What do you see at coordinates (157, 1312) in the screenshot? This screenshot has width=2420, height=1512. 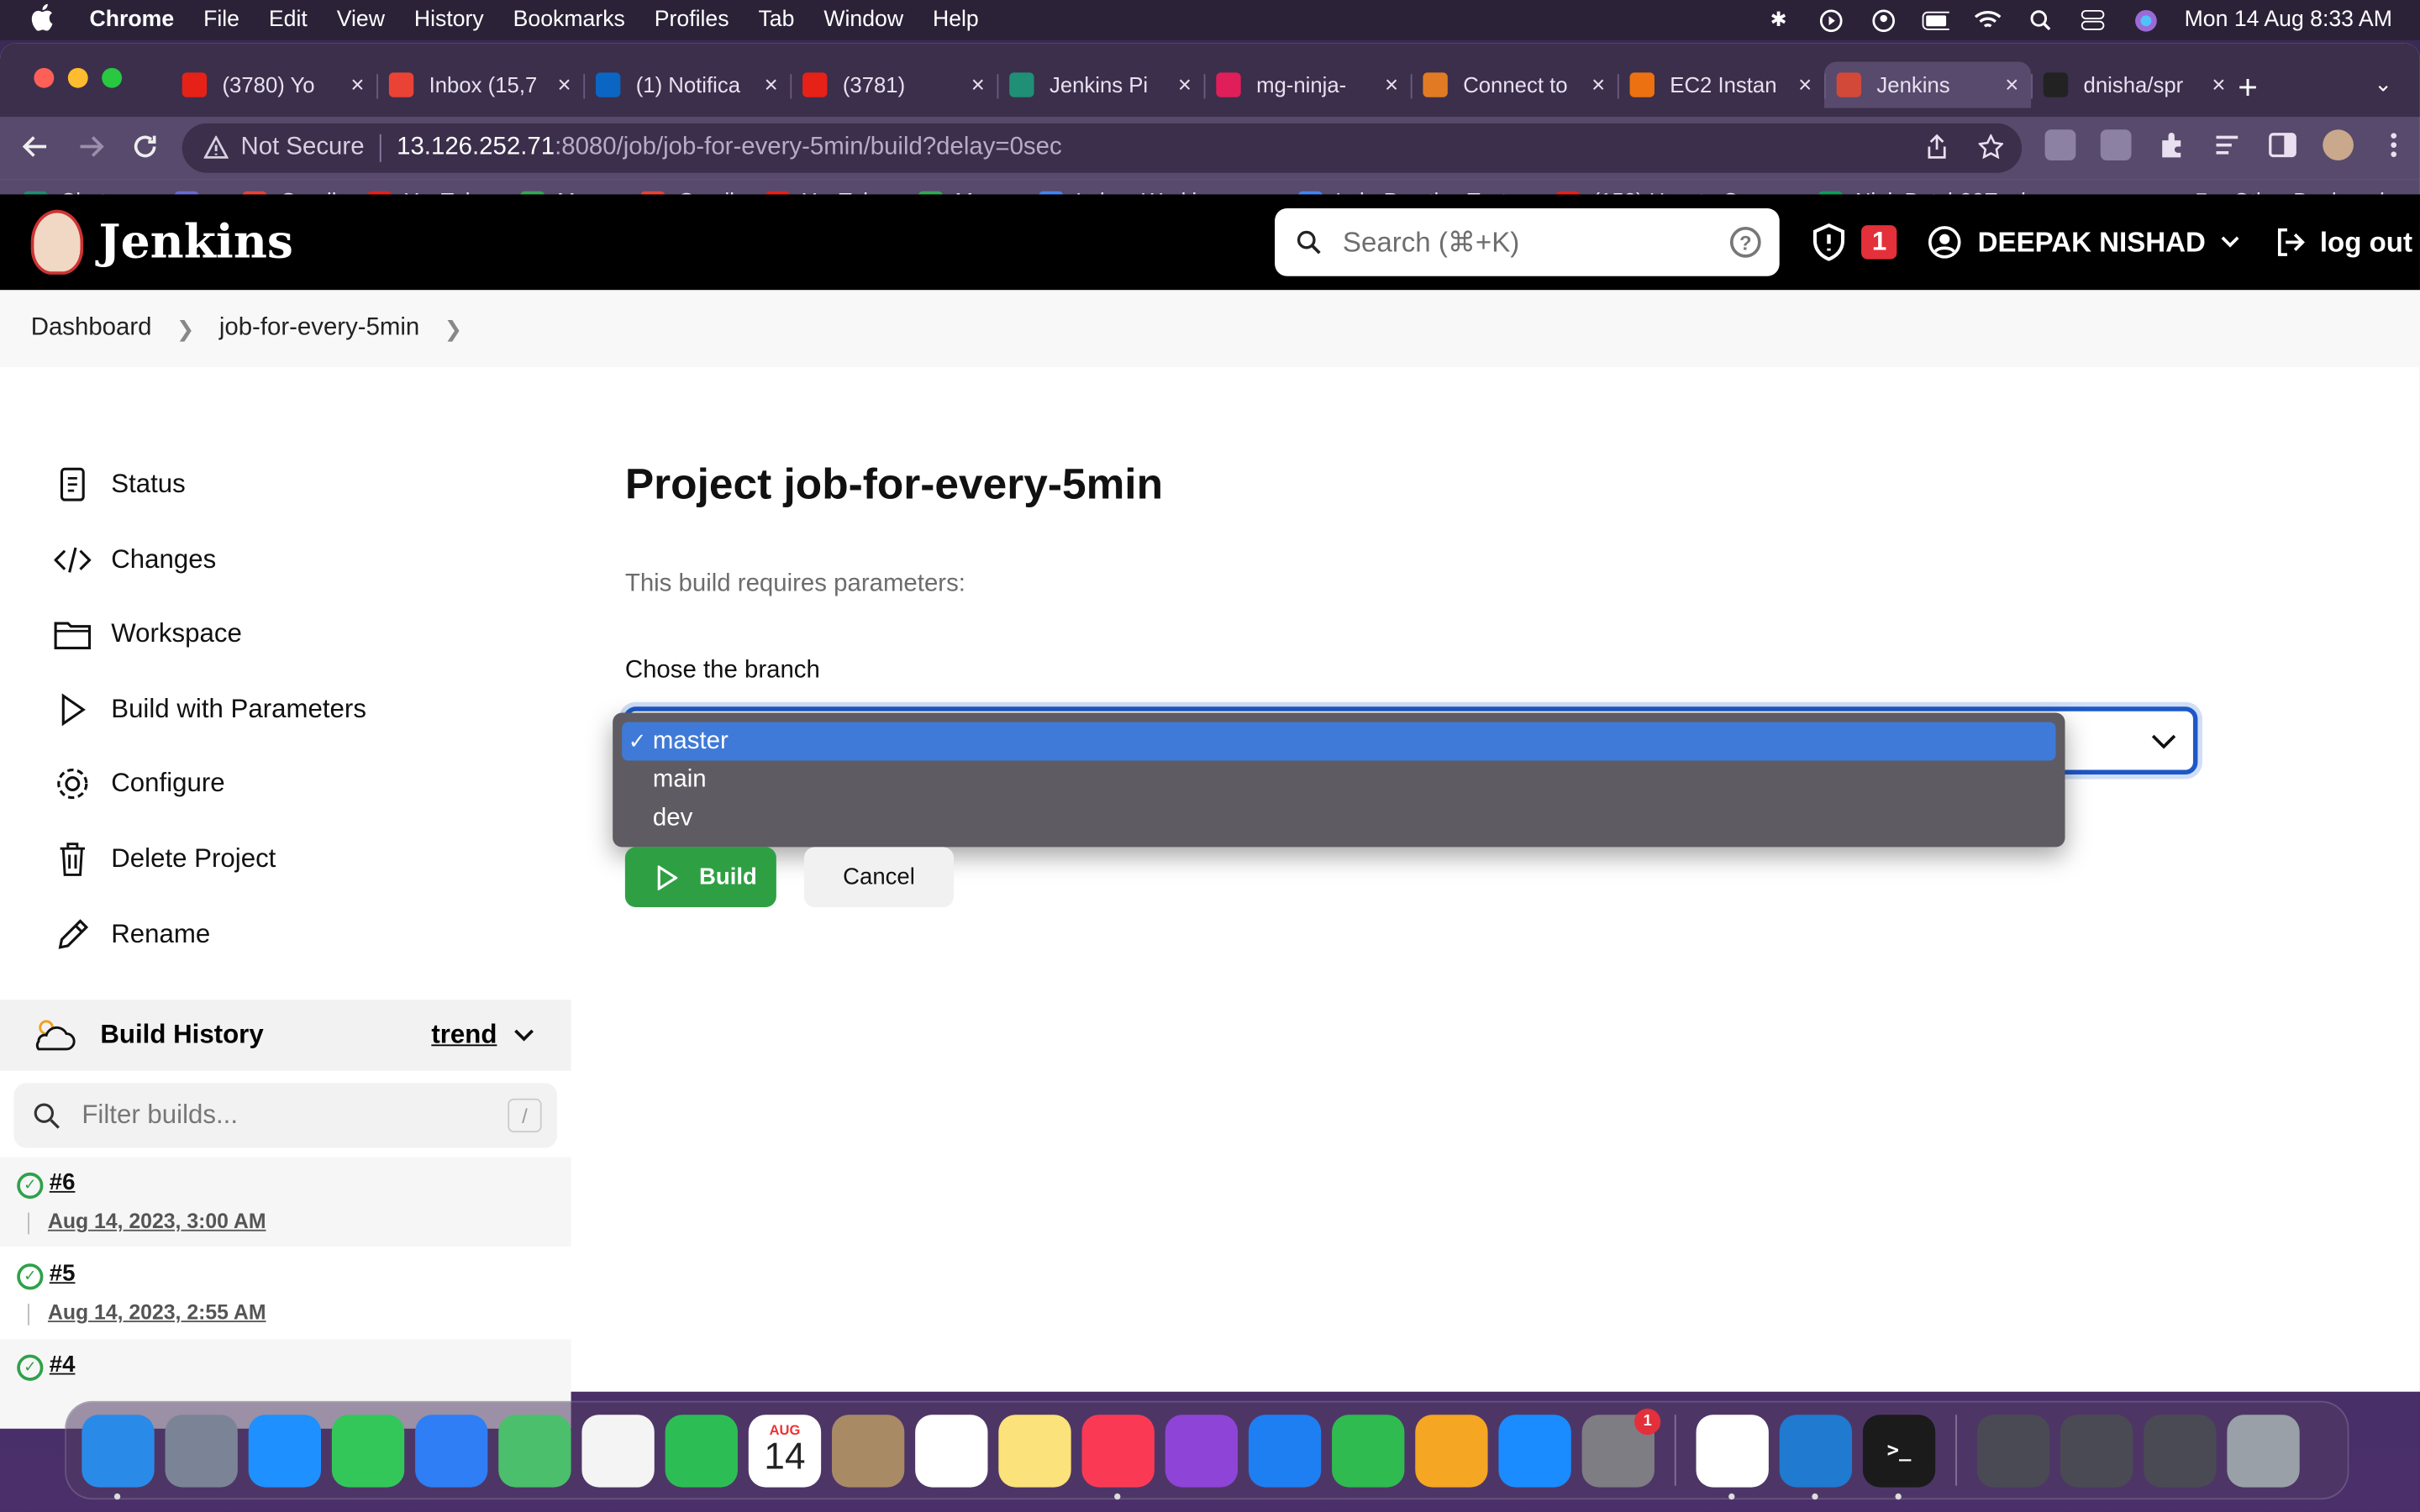 I see `build-date-link: Aug 14, 2023, 2:55 AM` at bounding box center [157, 1312].